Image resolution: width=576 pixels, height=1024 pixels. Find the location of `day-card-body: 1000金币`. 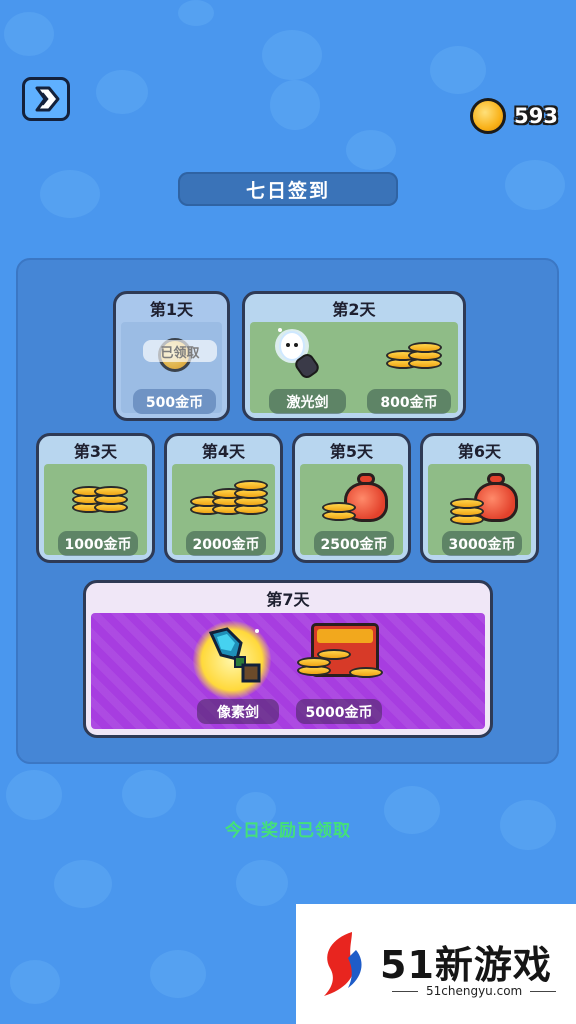

day-card-body: 1000金币 is located at coordinates (95, 510).